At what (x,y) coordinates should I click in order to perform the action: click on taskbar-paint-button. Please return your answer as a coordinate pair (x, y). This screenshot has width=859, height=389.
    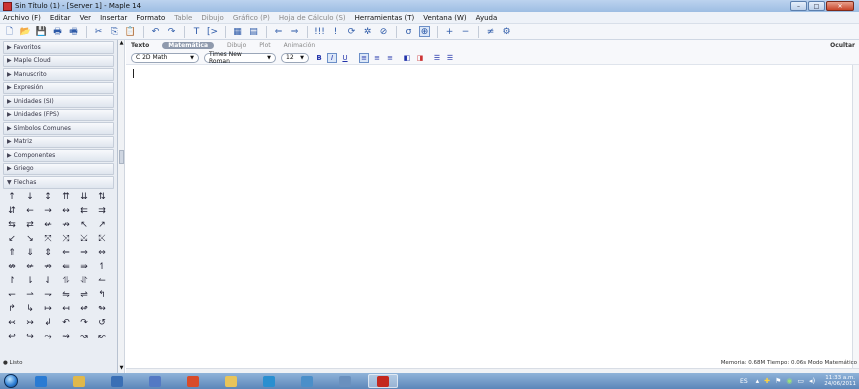
    Looking at the image, I should click on (307, 381).